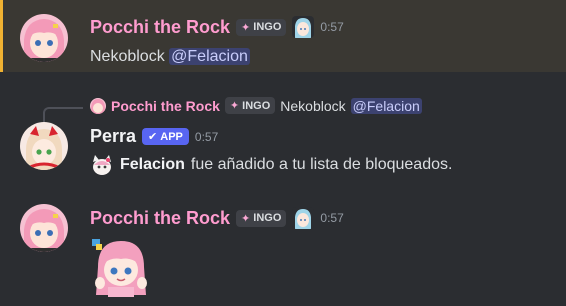  I want to click on app-badge: ✔ APP, so click(165, 136).